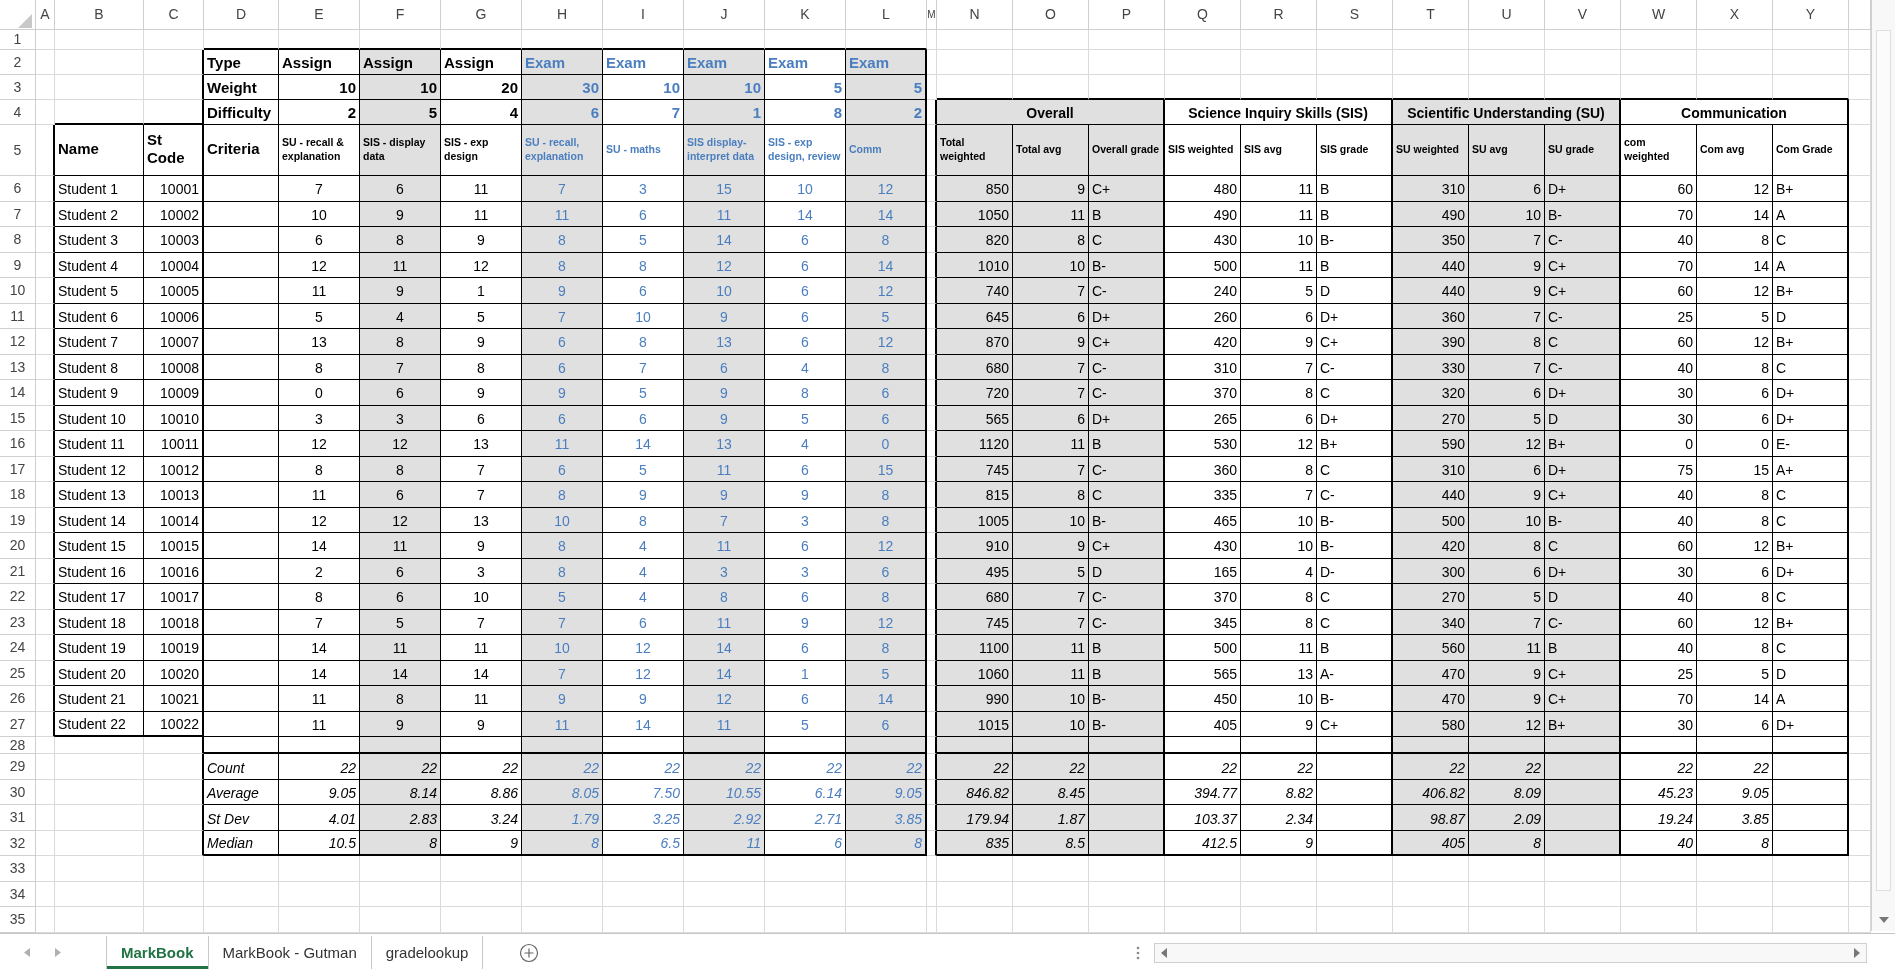  I want to click on row-header: 24, so click(18, 648).